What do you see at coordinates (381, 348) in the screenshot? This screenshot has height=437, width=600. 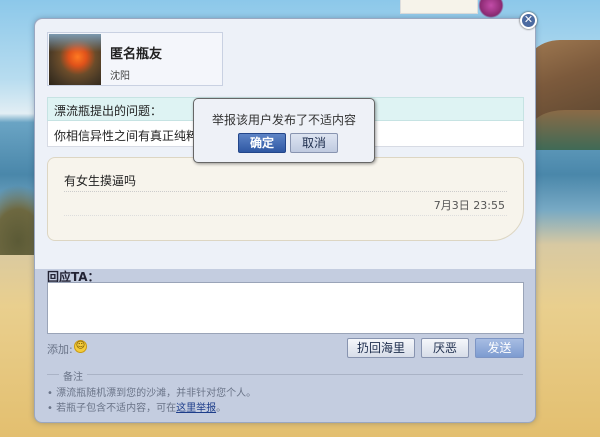 I see `return-to-sea-button: 扔回海里` at bounding box center [381, 348].